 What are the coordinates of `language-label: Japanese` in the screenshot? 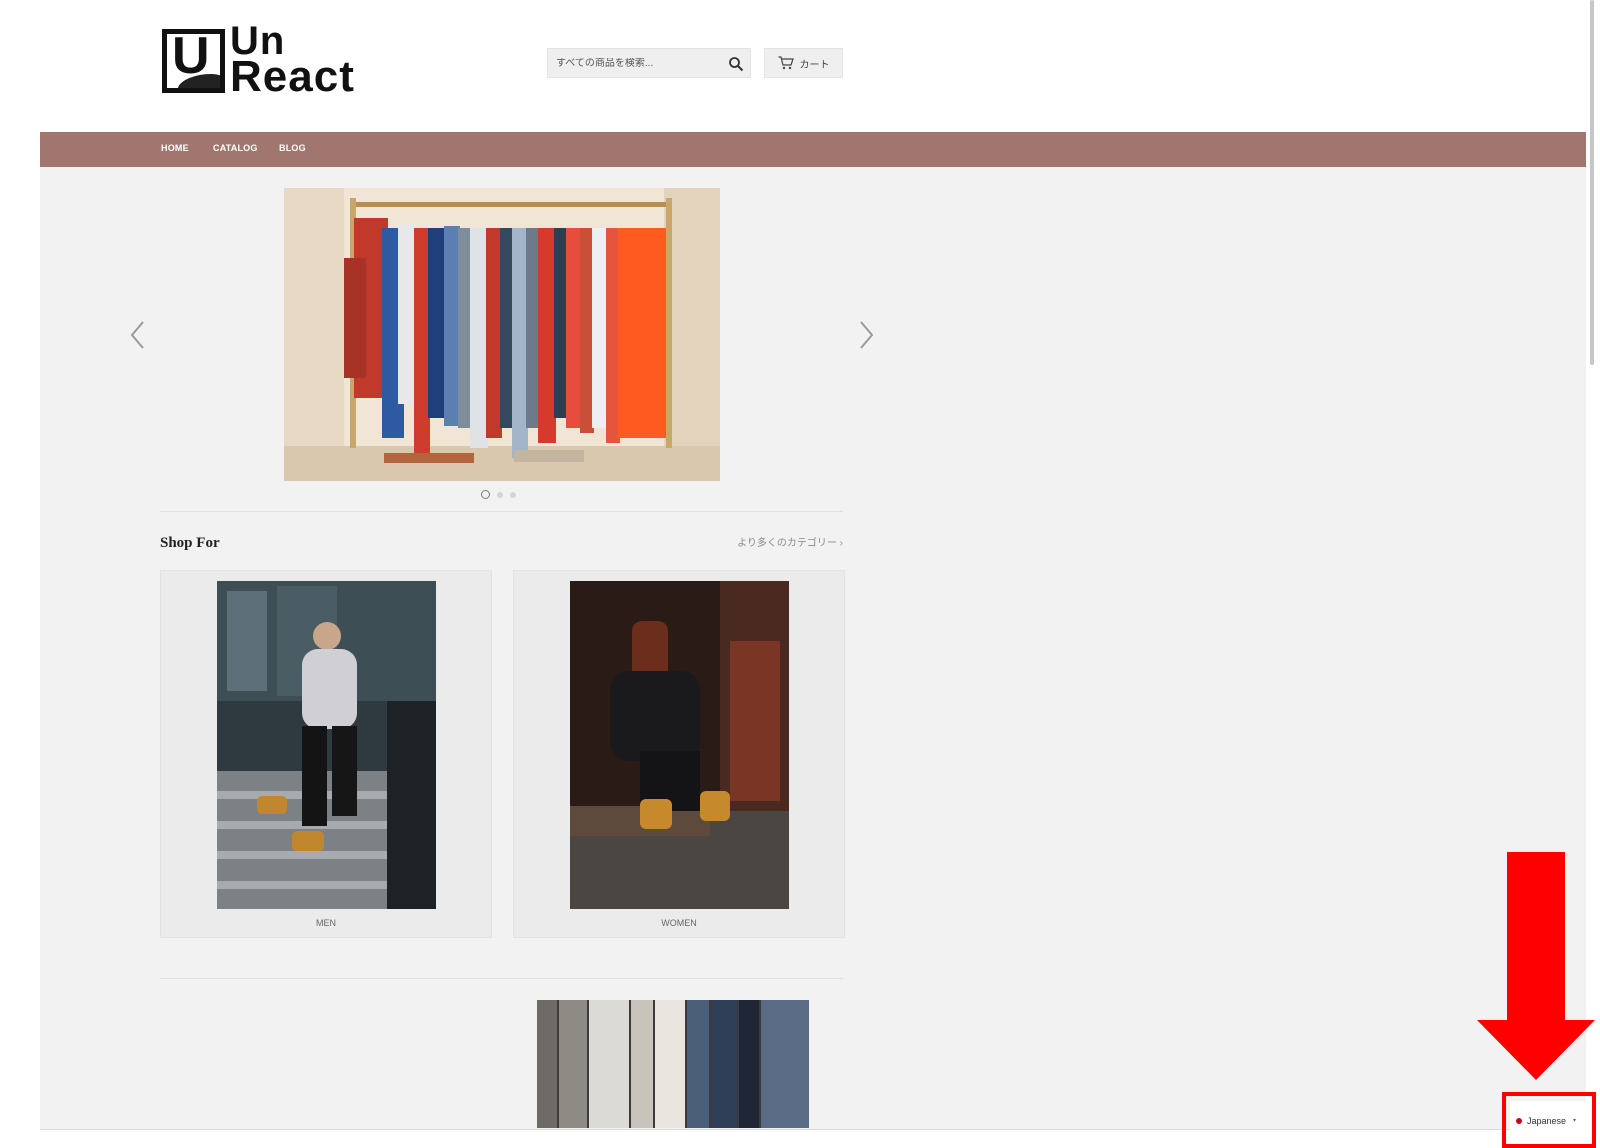 It's located at (1547, 1120).